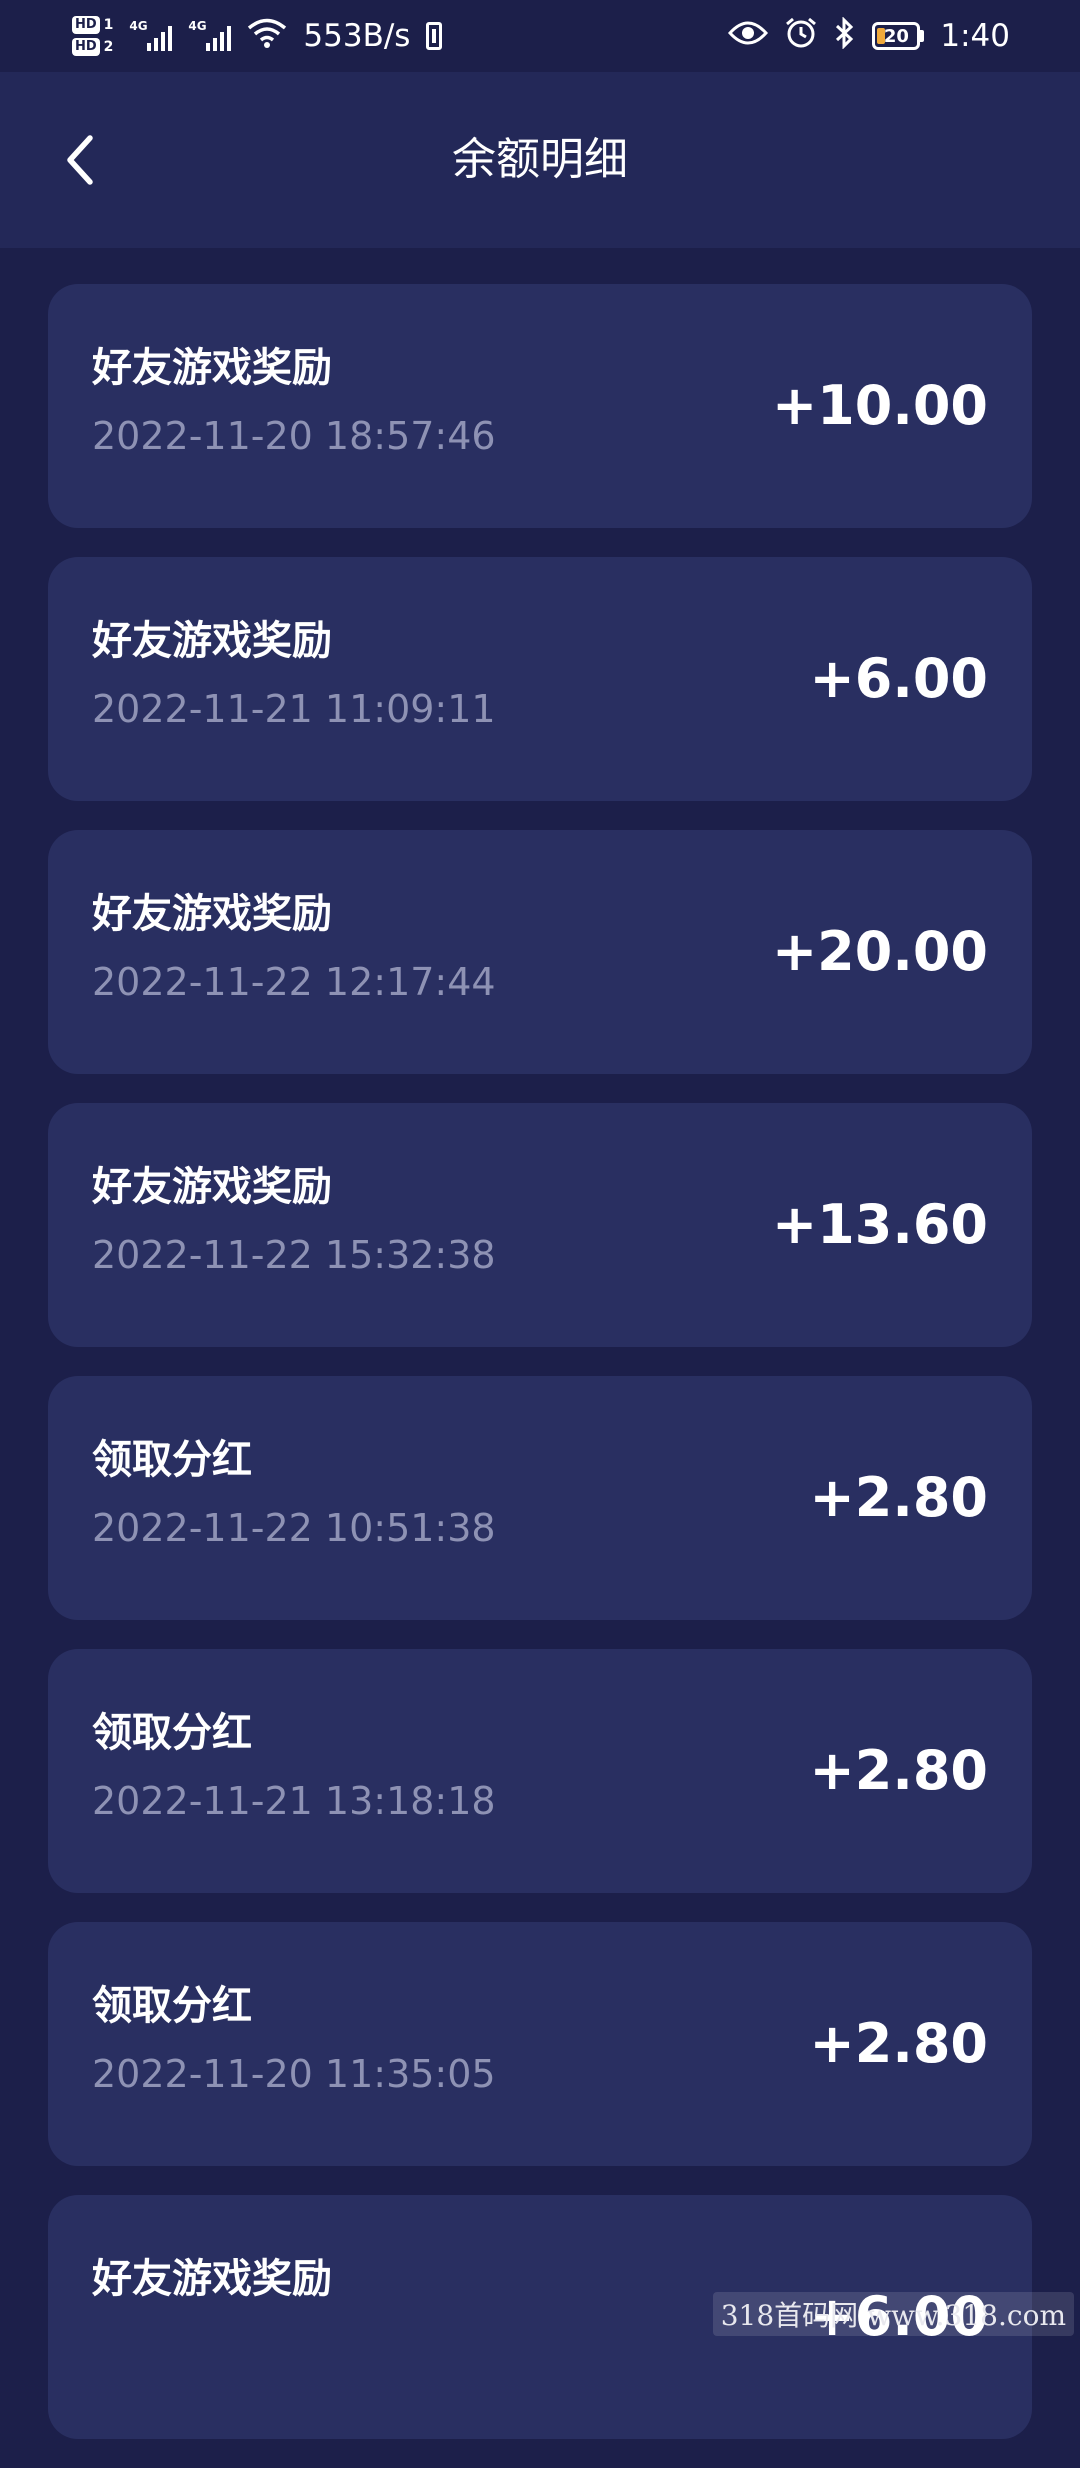 The width and height of the screenshot is (1080, 2468). What do you see at coordinates (108, 47) in the screenshot?
I see `sim2-number: 2` at bounding box center [108, 47].